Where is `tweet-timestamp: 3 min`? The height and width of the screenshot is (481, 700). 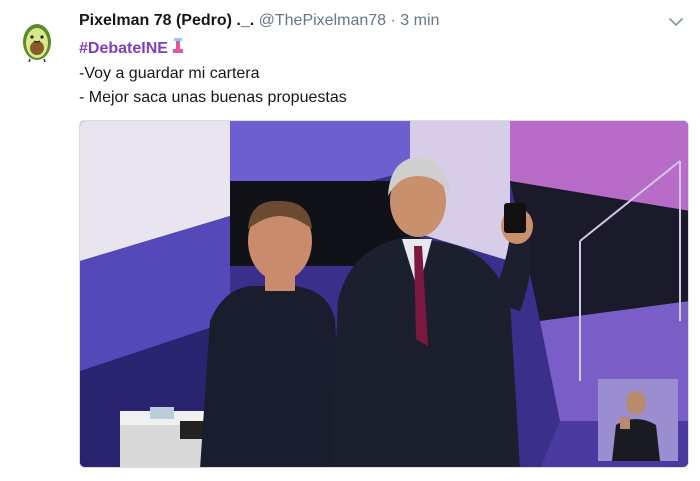 tweet-timestamp: 3 min is located at coordinates (419, 20).